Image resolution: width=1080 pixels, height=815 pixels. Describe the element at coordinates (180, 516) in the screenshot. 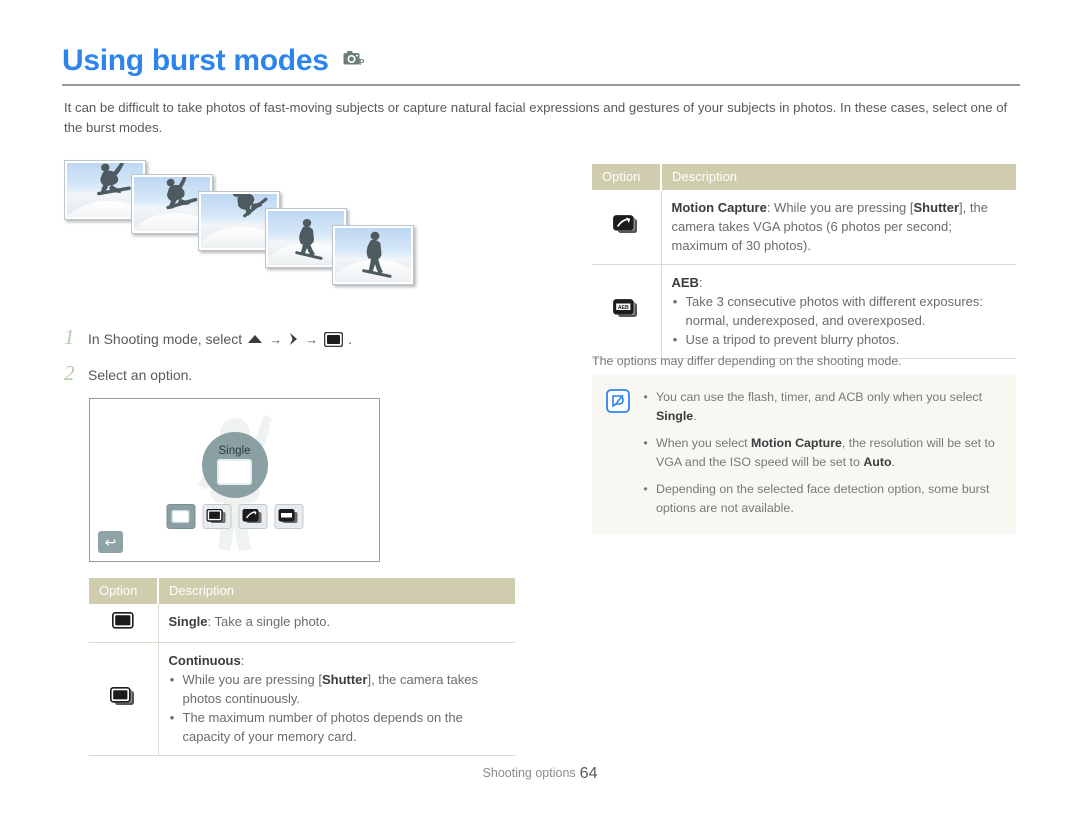

I see `lcd-option-single` at that location.